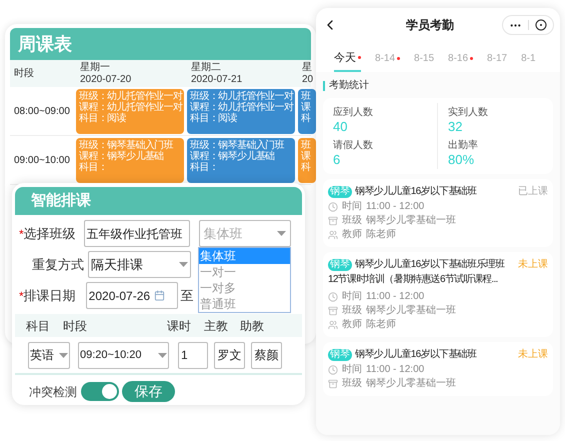  What do you see at coordinates (132, 295) in the screenshot?
I see `date-input: 2020-07-26` at bounding box center [132, 295].